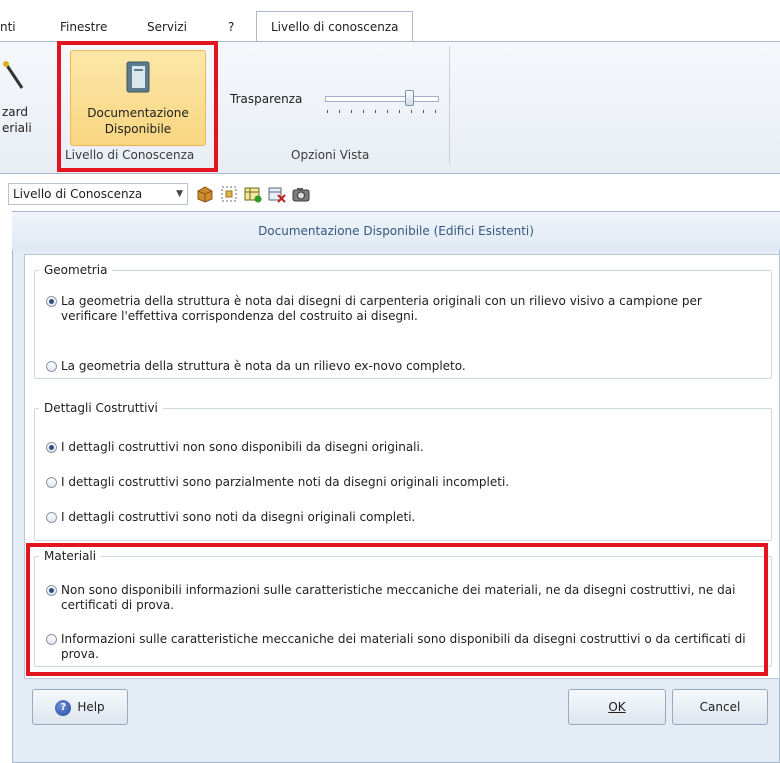 The height and width of the screenshot is (763, 780). Describe the element at coordinates (301, 194) in the screenshot. I see `camera-icon` at that location.